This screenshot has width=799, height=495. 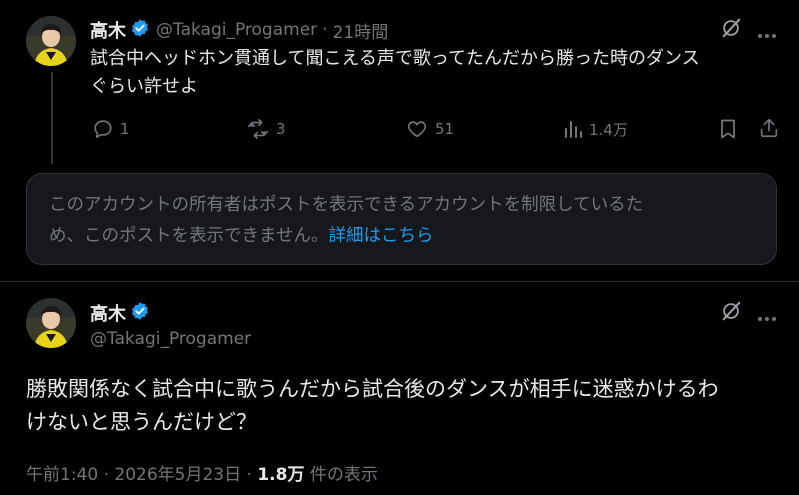 I want to click on like-icon, so click(x=417, y=129).